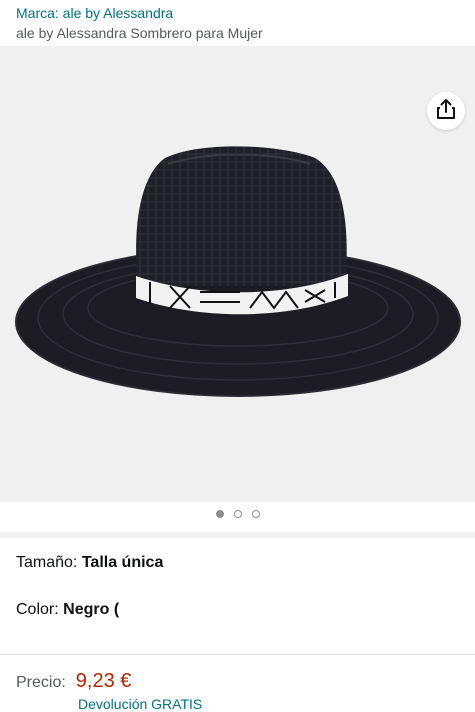  I want to click on size-label: Tamaño:, so click(47, 562).